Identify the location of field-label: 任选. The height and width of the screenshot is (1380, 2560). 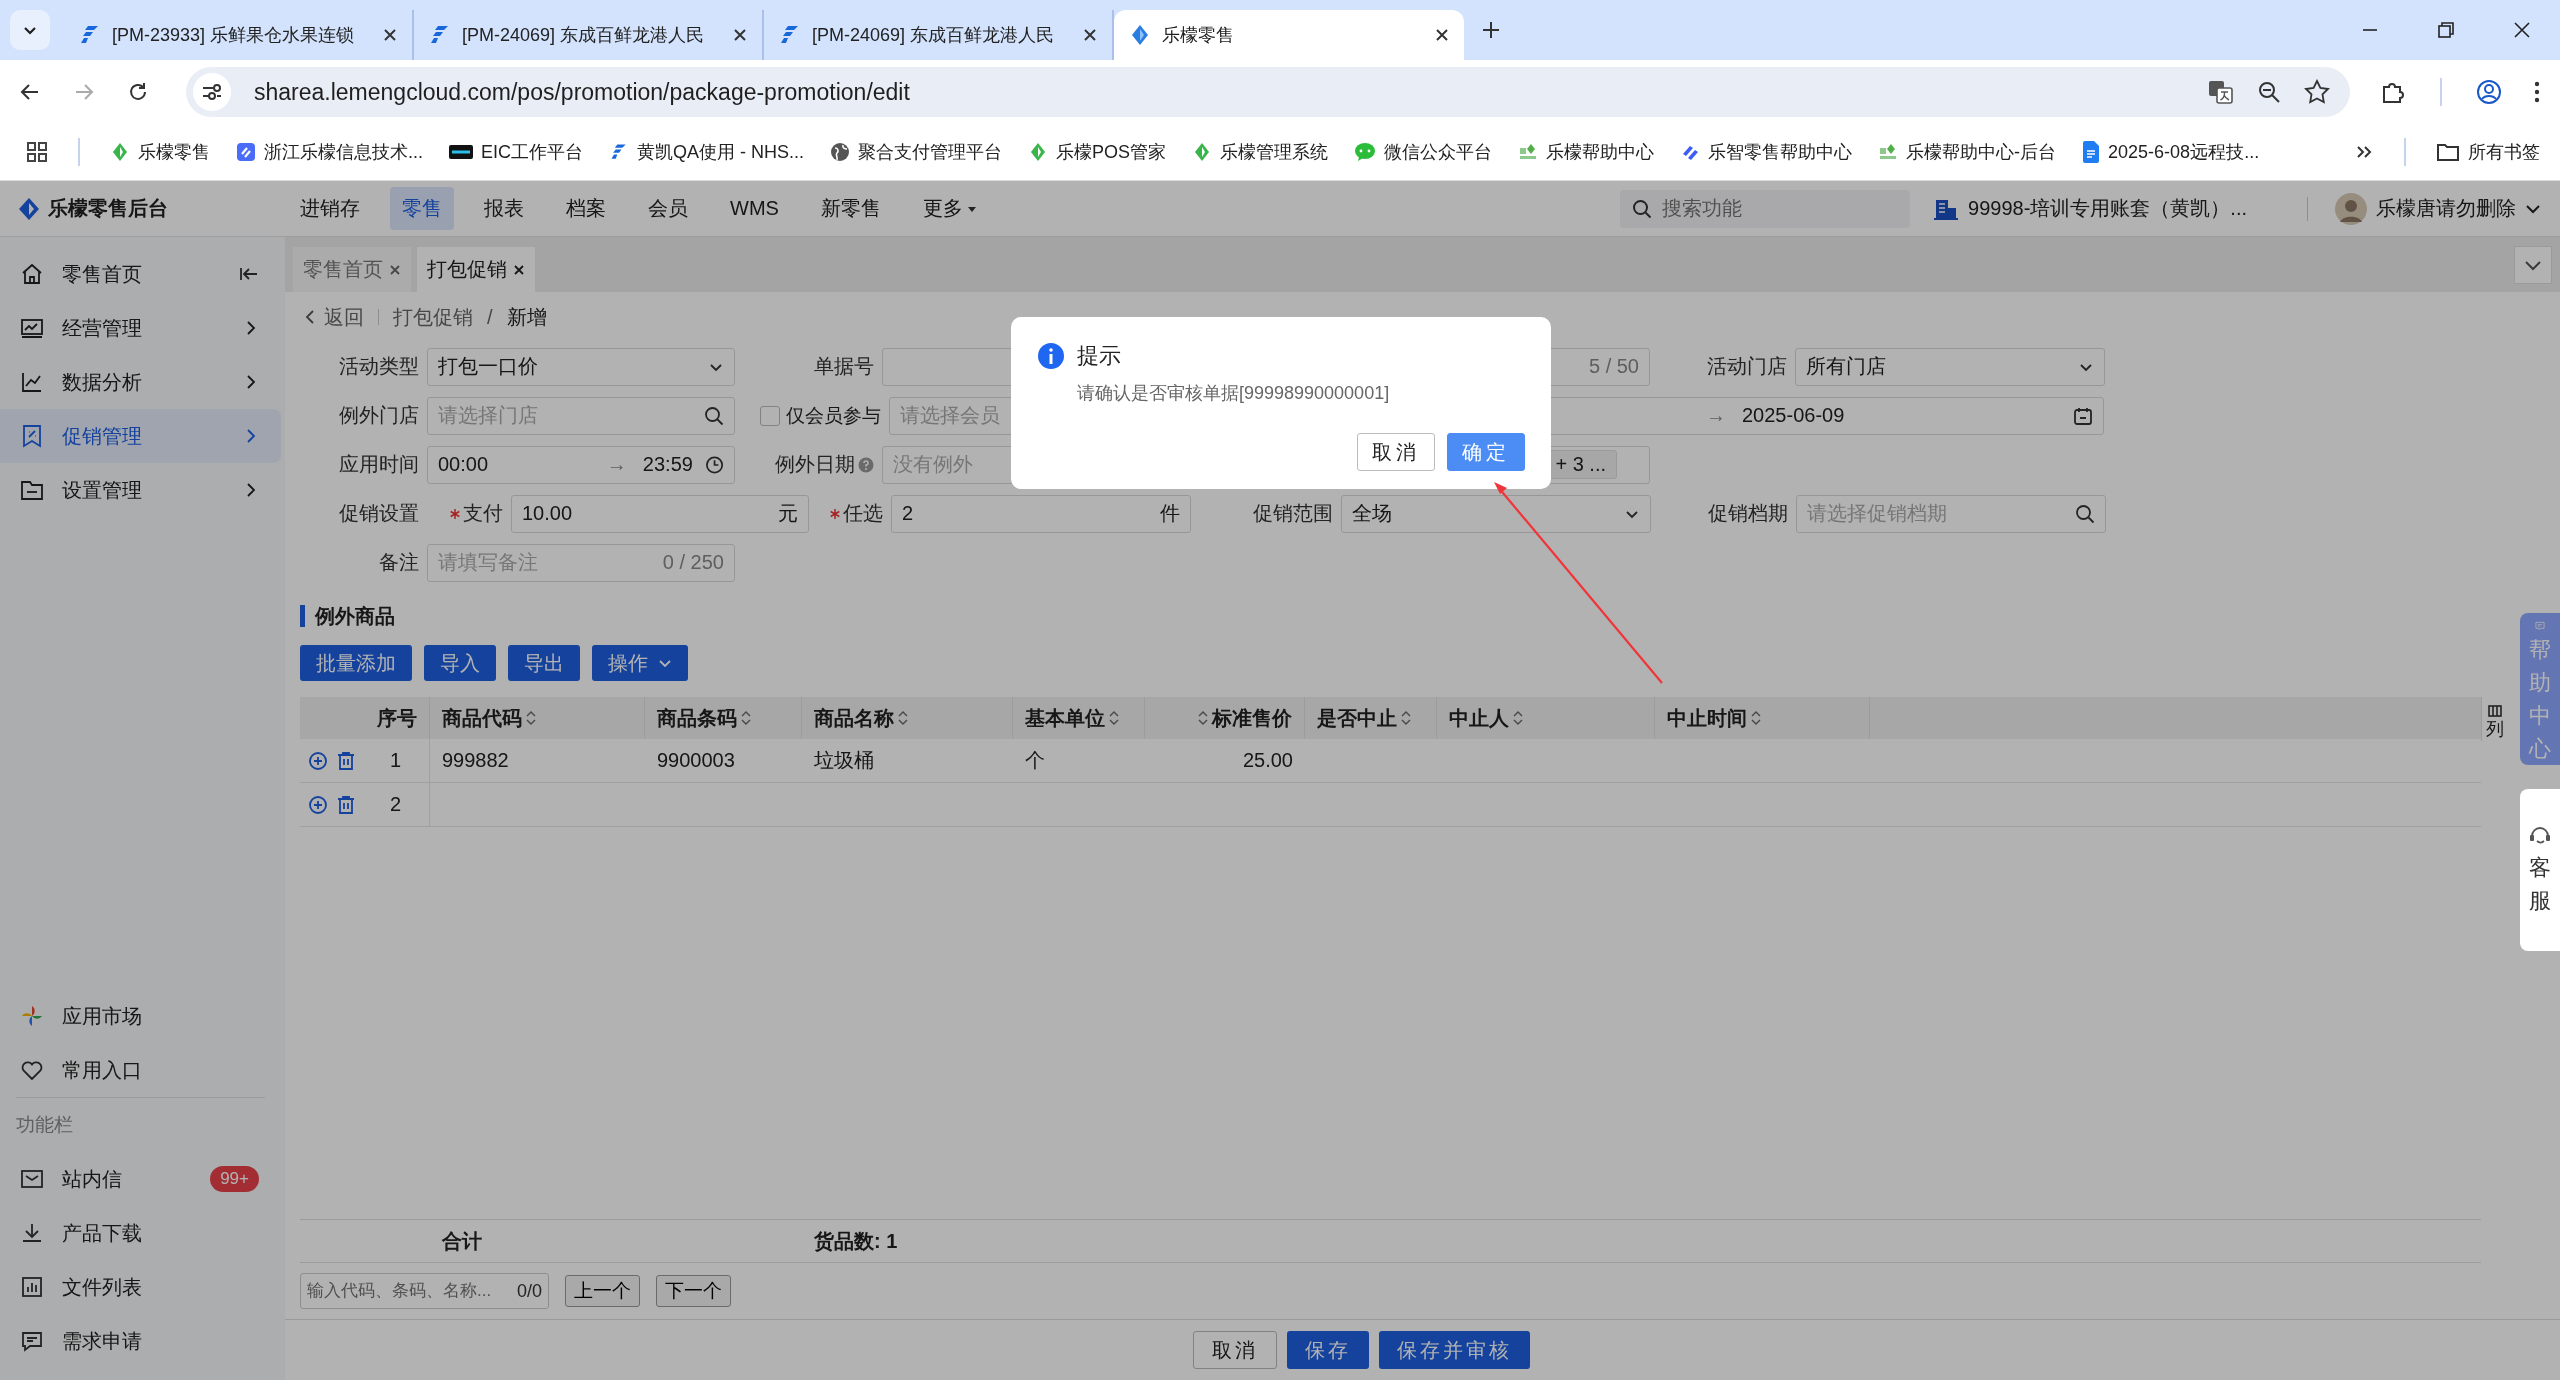
(863, 513).